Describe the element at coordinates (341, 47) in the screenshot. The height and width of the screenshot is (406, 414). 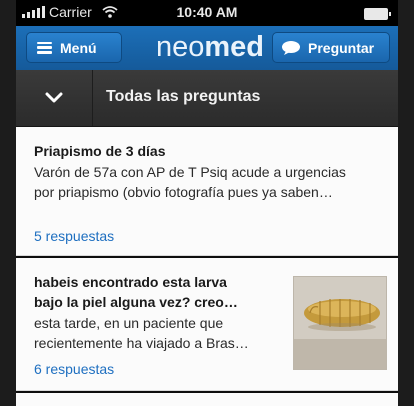
I see `ask-button-label: Preguntar` at that location.